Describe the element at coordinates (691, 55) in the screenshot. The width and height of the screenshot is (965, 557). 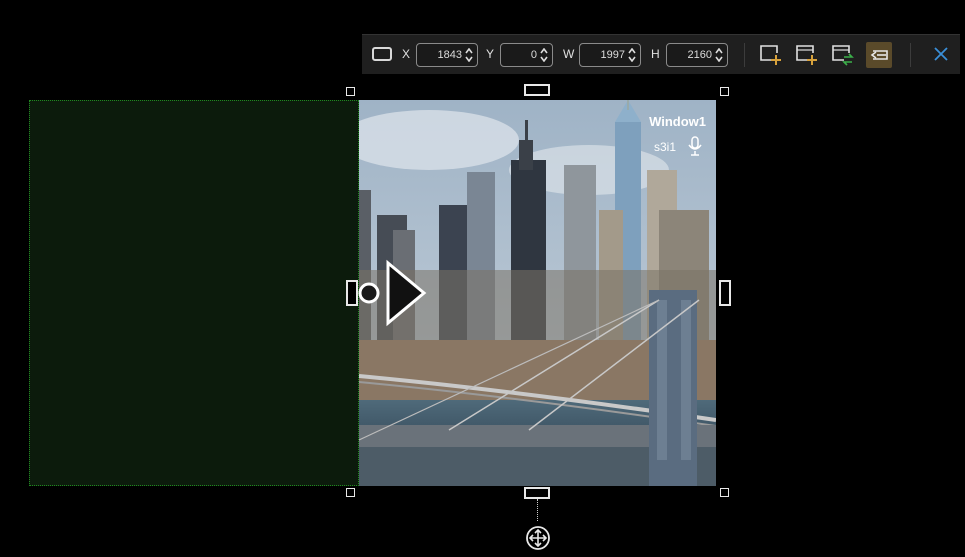
I see `h-value: 2160` at that location.